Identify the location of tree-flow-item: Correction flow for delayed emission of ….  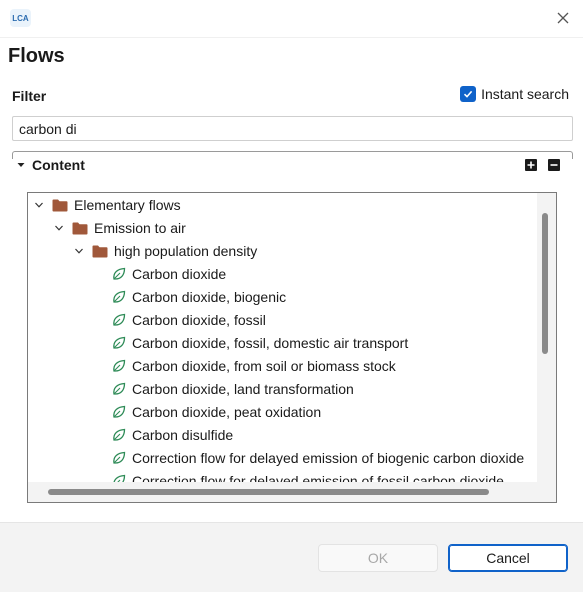
(318, 458).